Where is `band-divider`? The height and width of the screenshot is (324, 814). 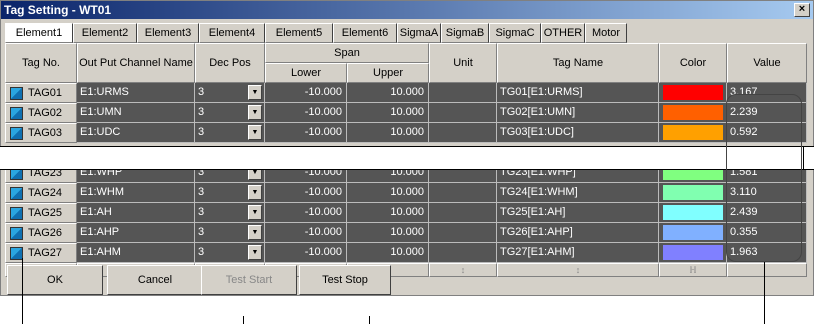 band-divider is located at coordinates (726, 158).